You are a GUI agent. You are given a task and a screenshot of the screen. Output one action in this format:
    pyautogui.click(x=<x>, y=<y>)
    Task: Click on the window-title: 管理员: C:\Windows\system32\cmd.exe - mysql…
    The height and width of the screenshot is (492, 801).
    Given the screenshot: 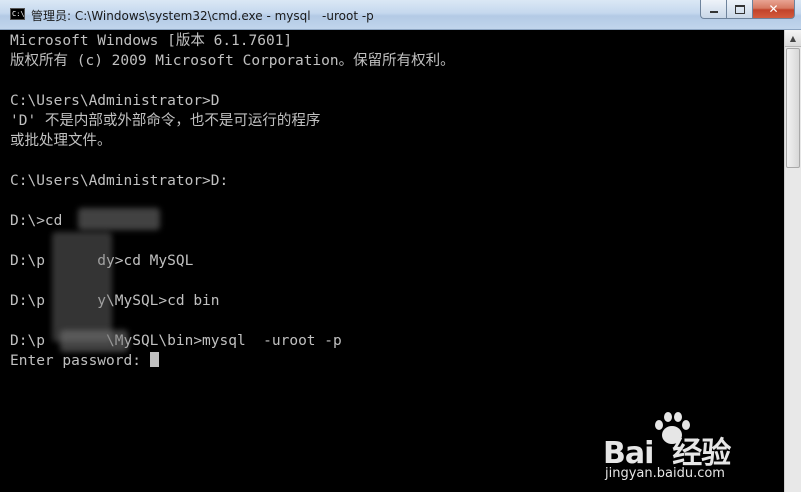 What is the action you would take?
    pyautogui.click(x=202, y=16)
    